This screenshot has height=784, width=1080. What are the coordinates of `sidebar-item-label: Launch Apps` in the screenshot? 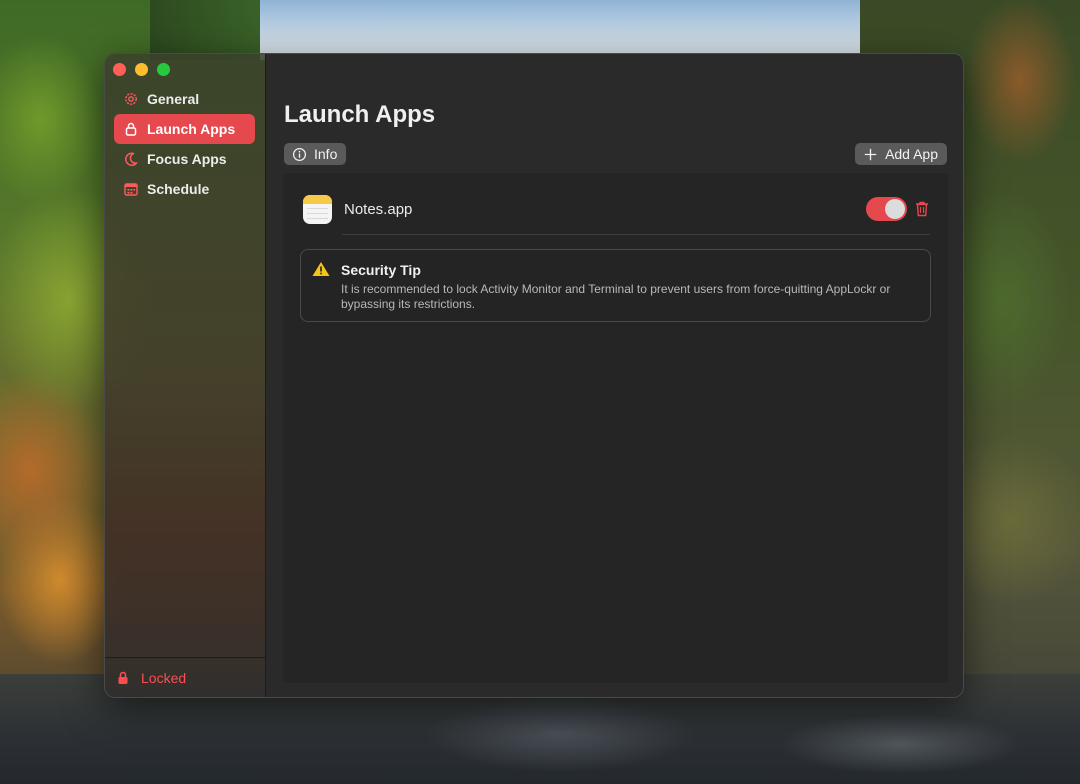 It's located at (191, 129).